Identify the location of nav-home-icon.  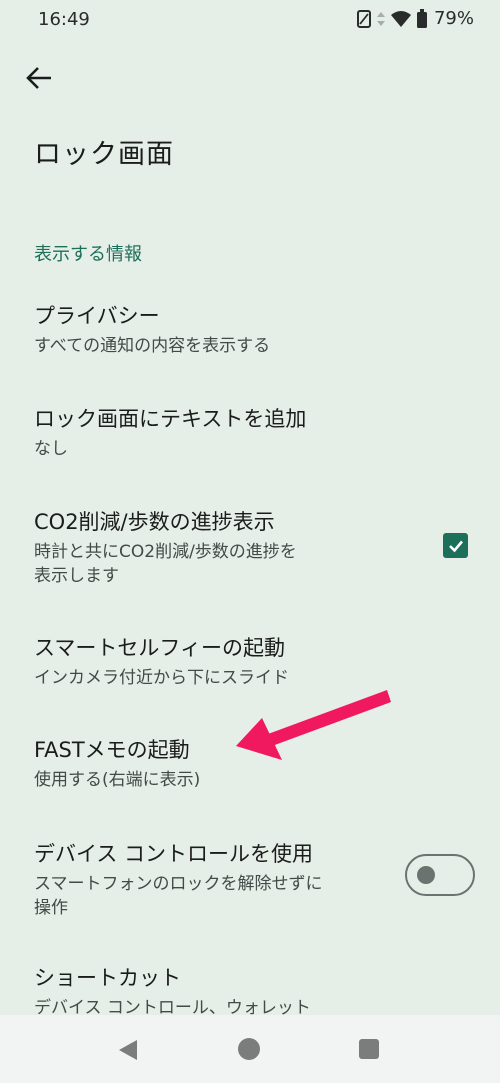
(249, 1049).